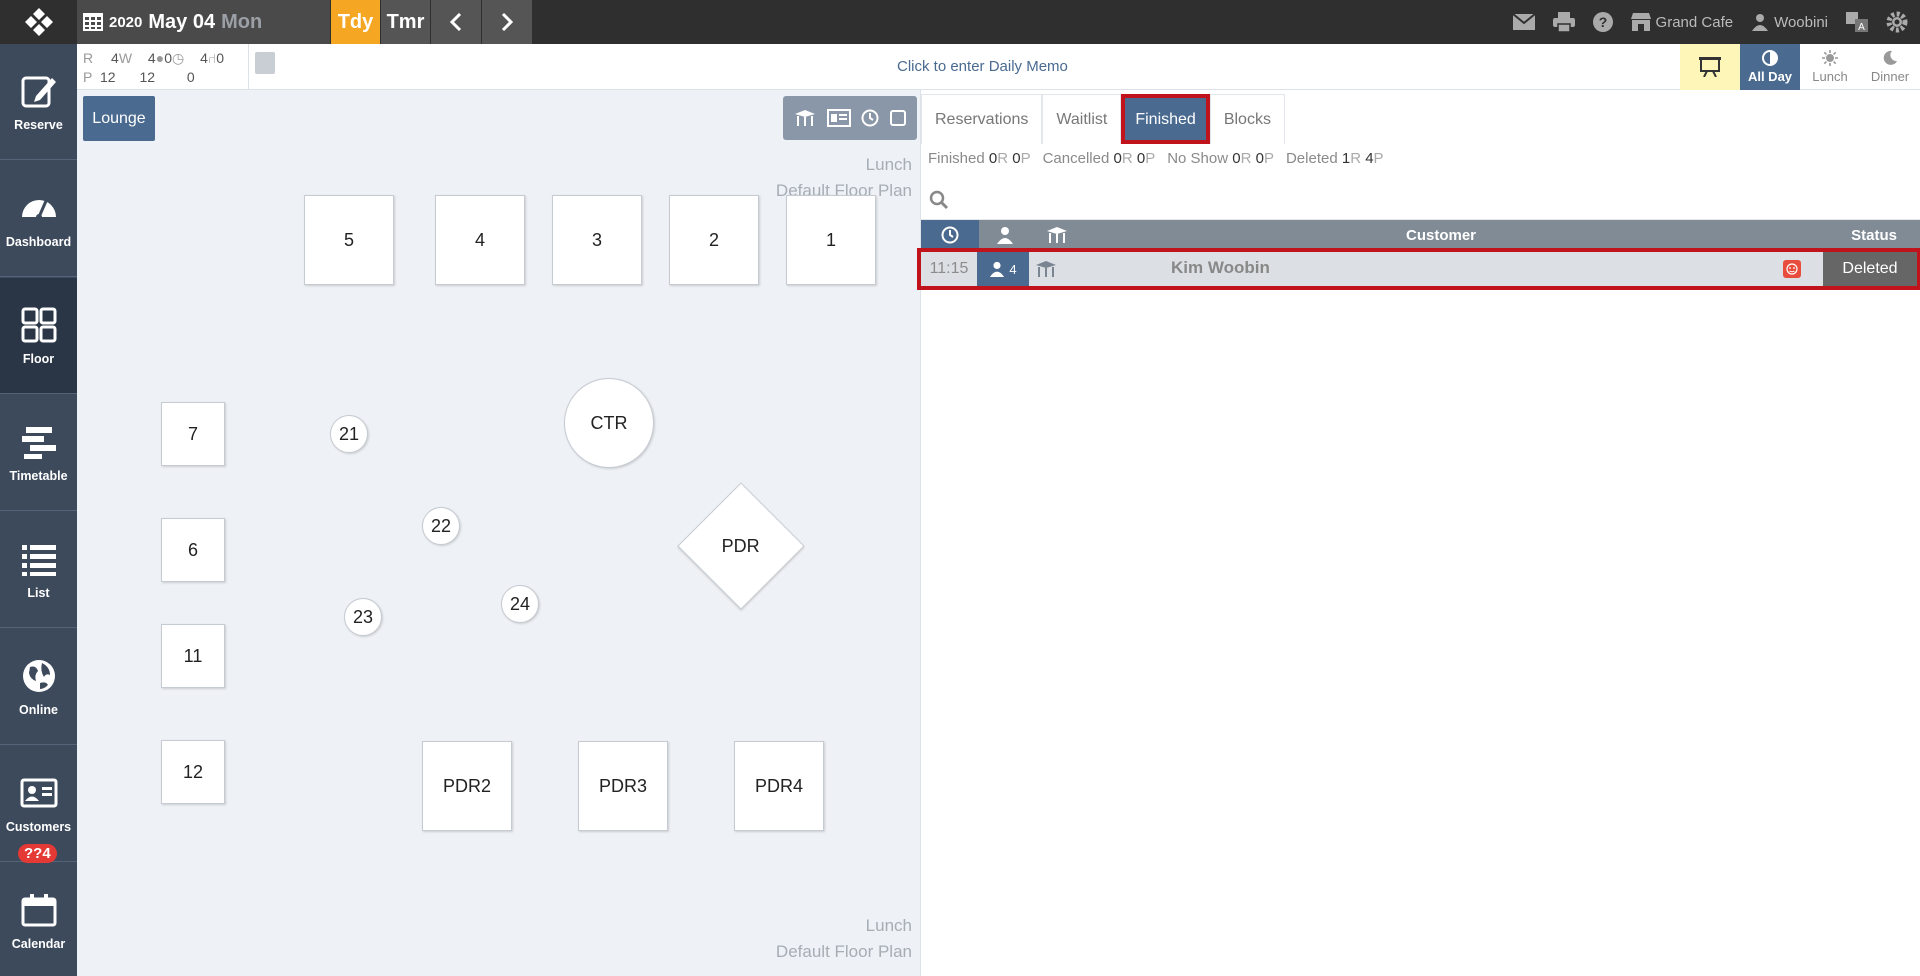 The width and height of the screenshot is (1920, 976). I want to click on table-5: 5, so click(349, 240).